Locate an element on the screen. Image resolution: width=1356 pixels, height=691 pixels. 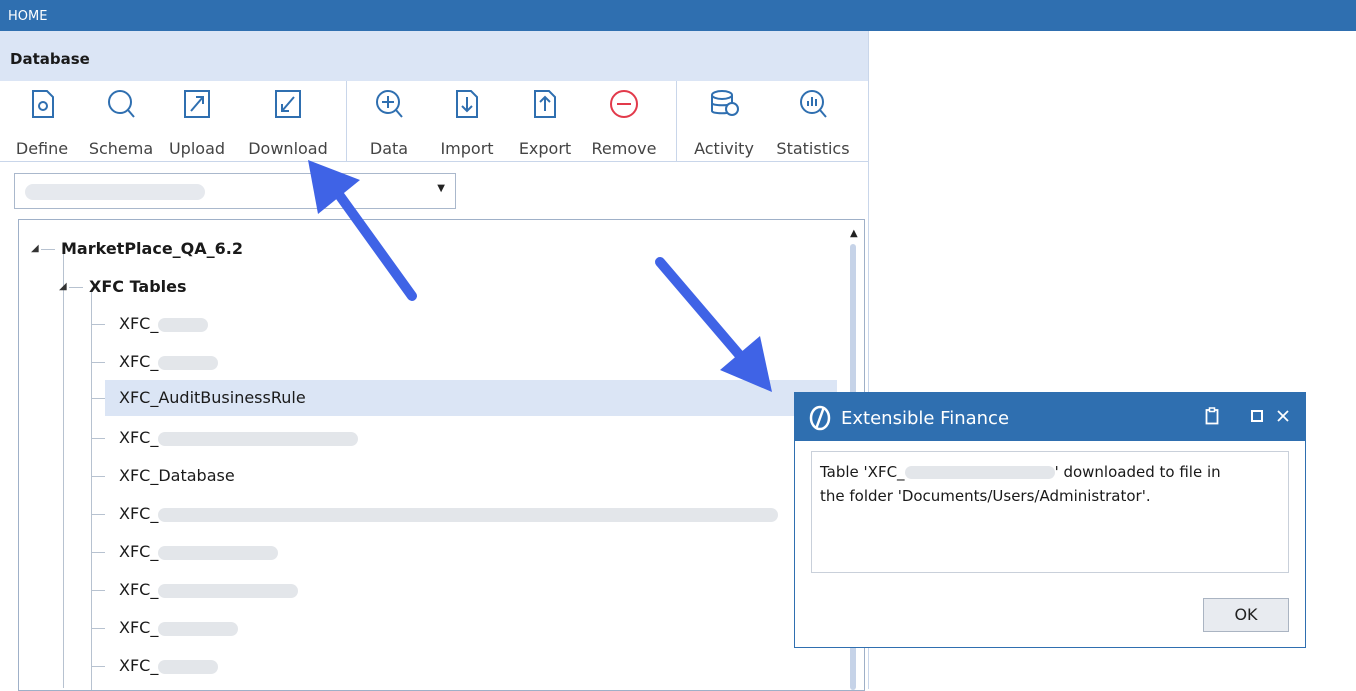
statistics-label: Statistics is located at coordinates (813, 148).